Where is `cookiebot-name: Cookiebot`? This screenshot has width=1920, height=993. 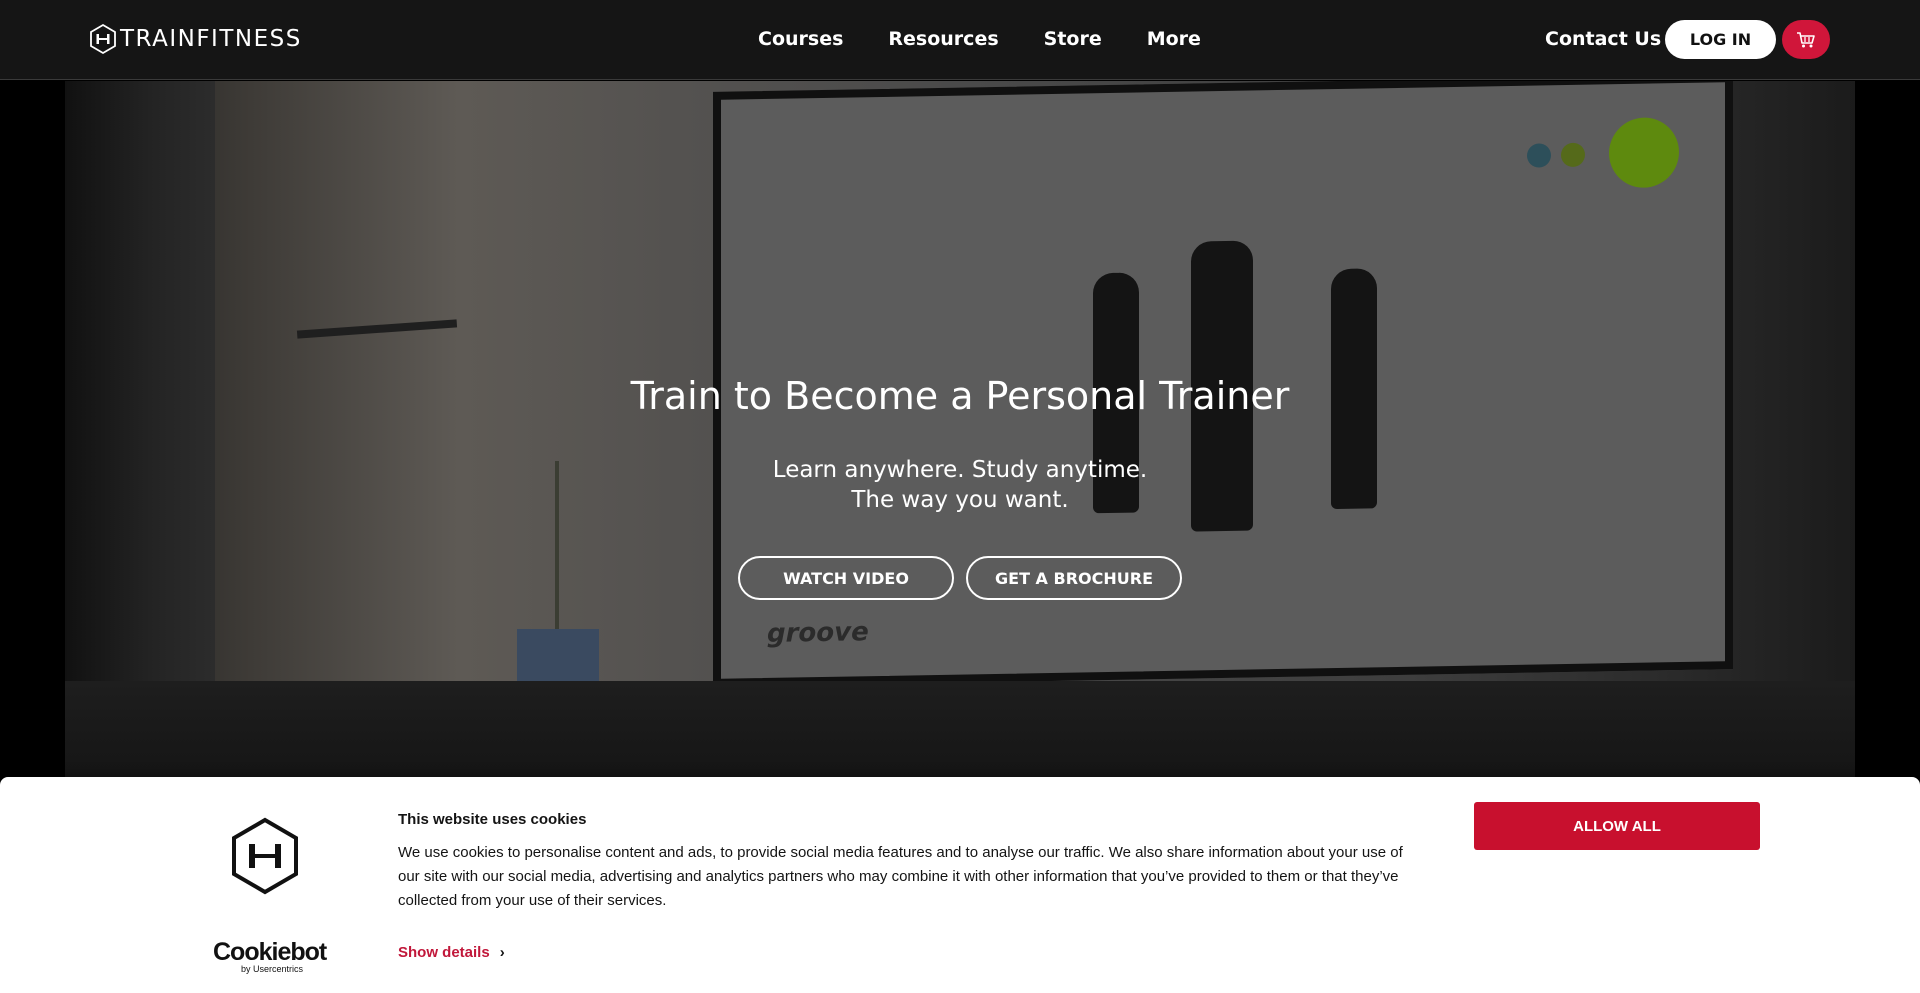
cookiebot-name: Cookiebot is located at coordinates (270, 952).